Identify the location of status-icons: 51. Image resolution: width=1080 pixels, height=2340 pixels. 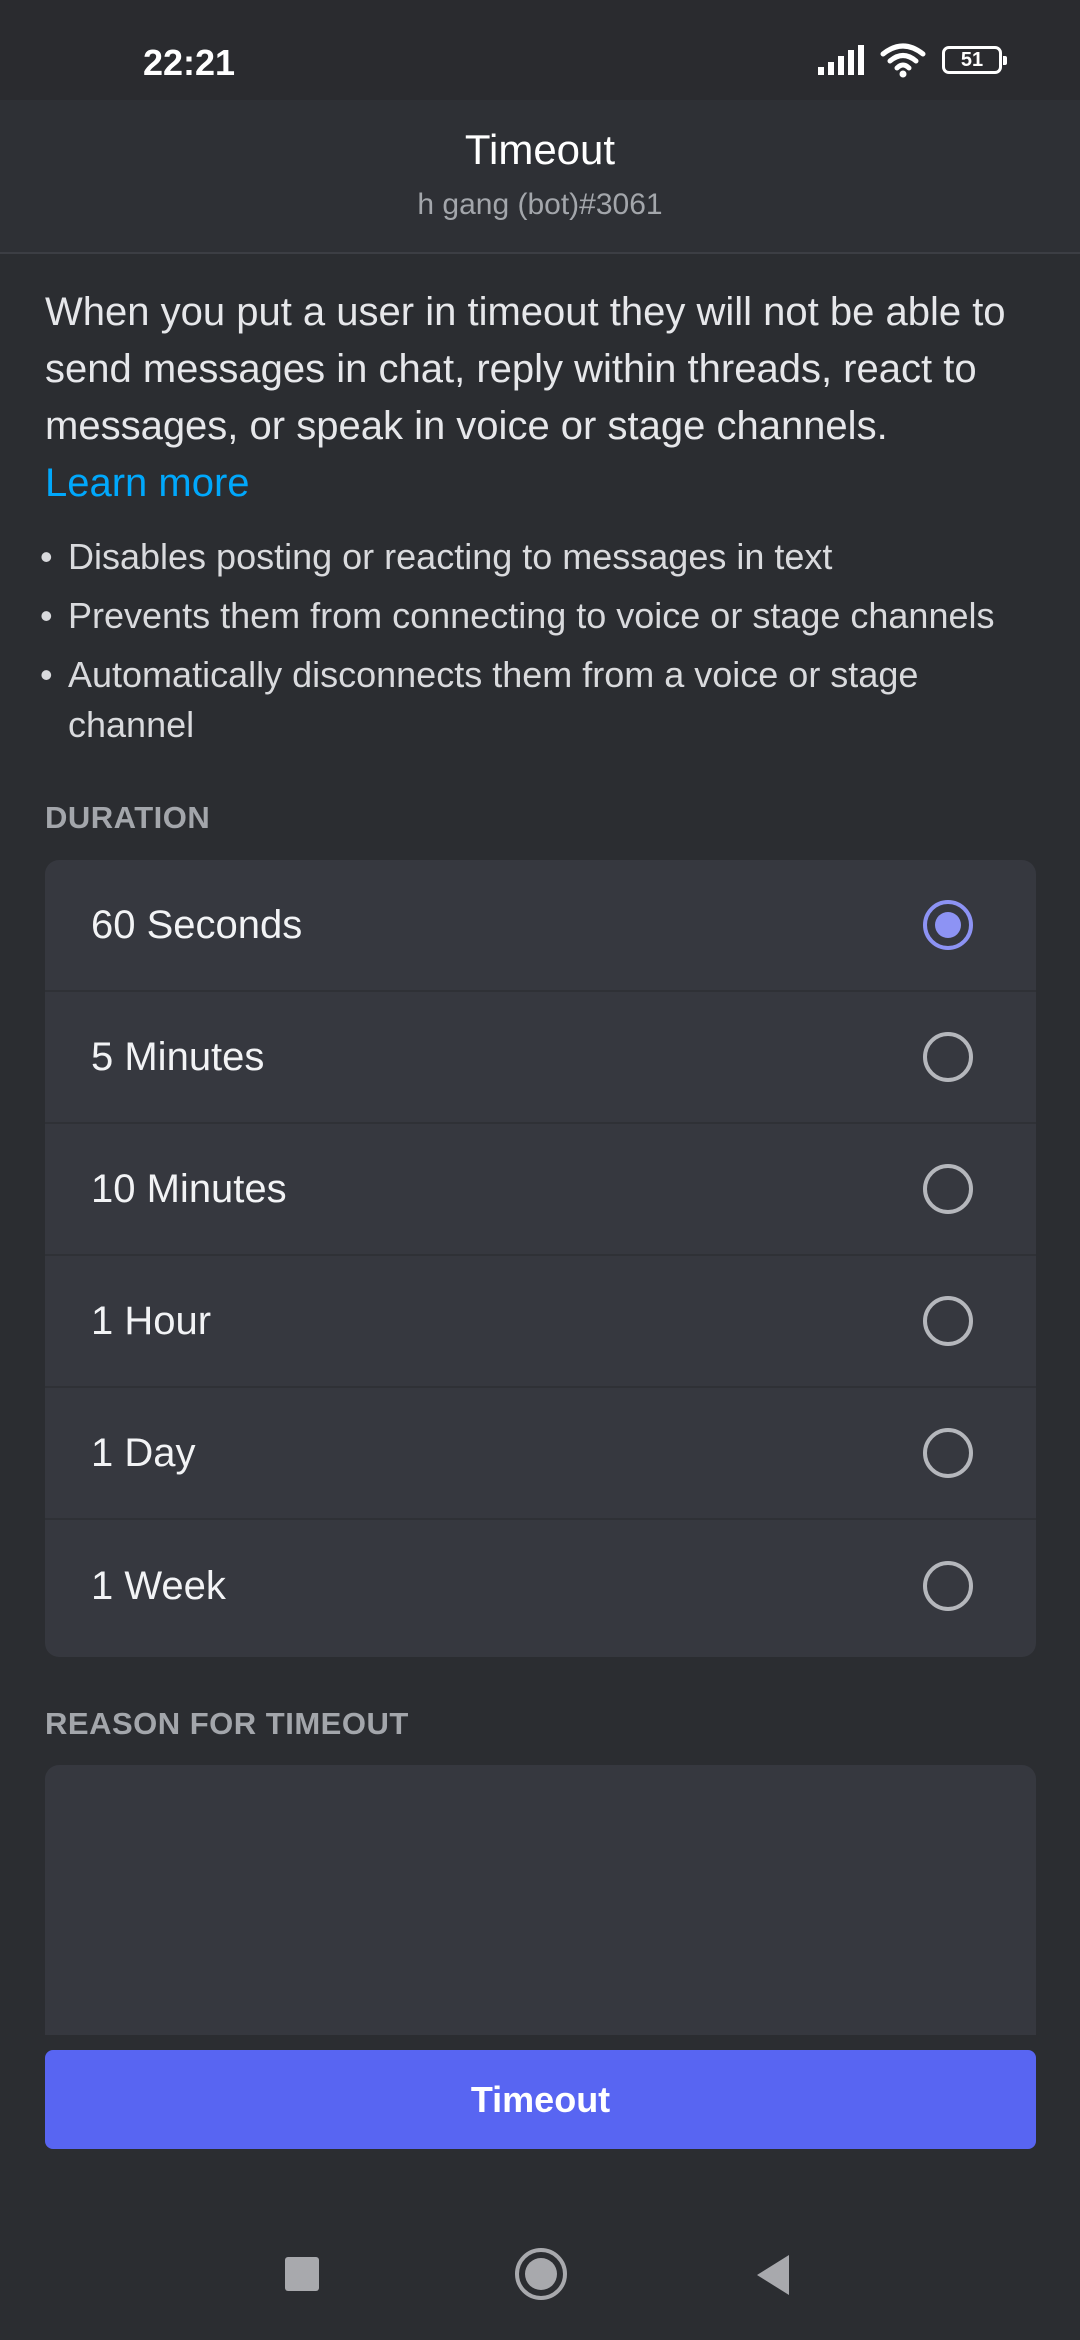
(912, 60).